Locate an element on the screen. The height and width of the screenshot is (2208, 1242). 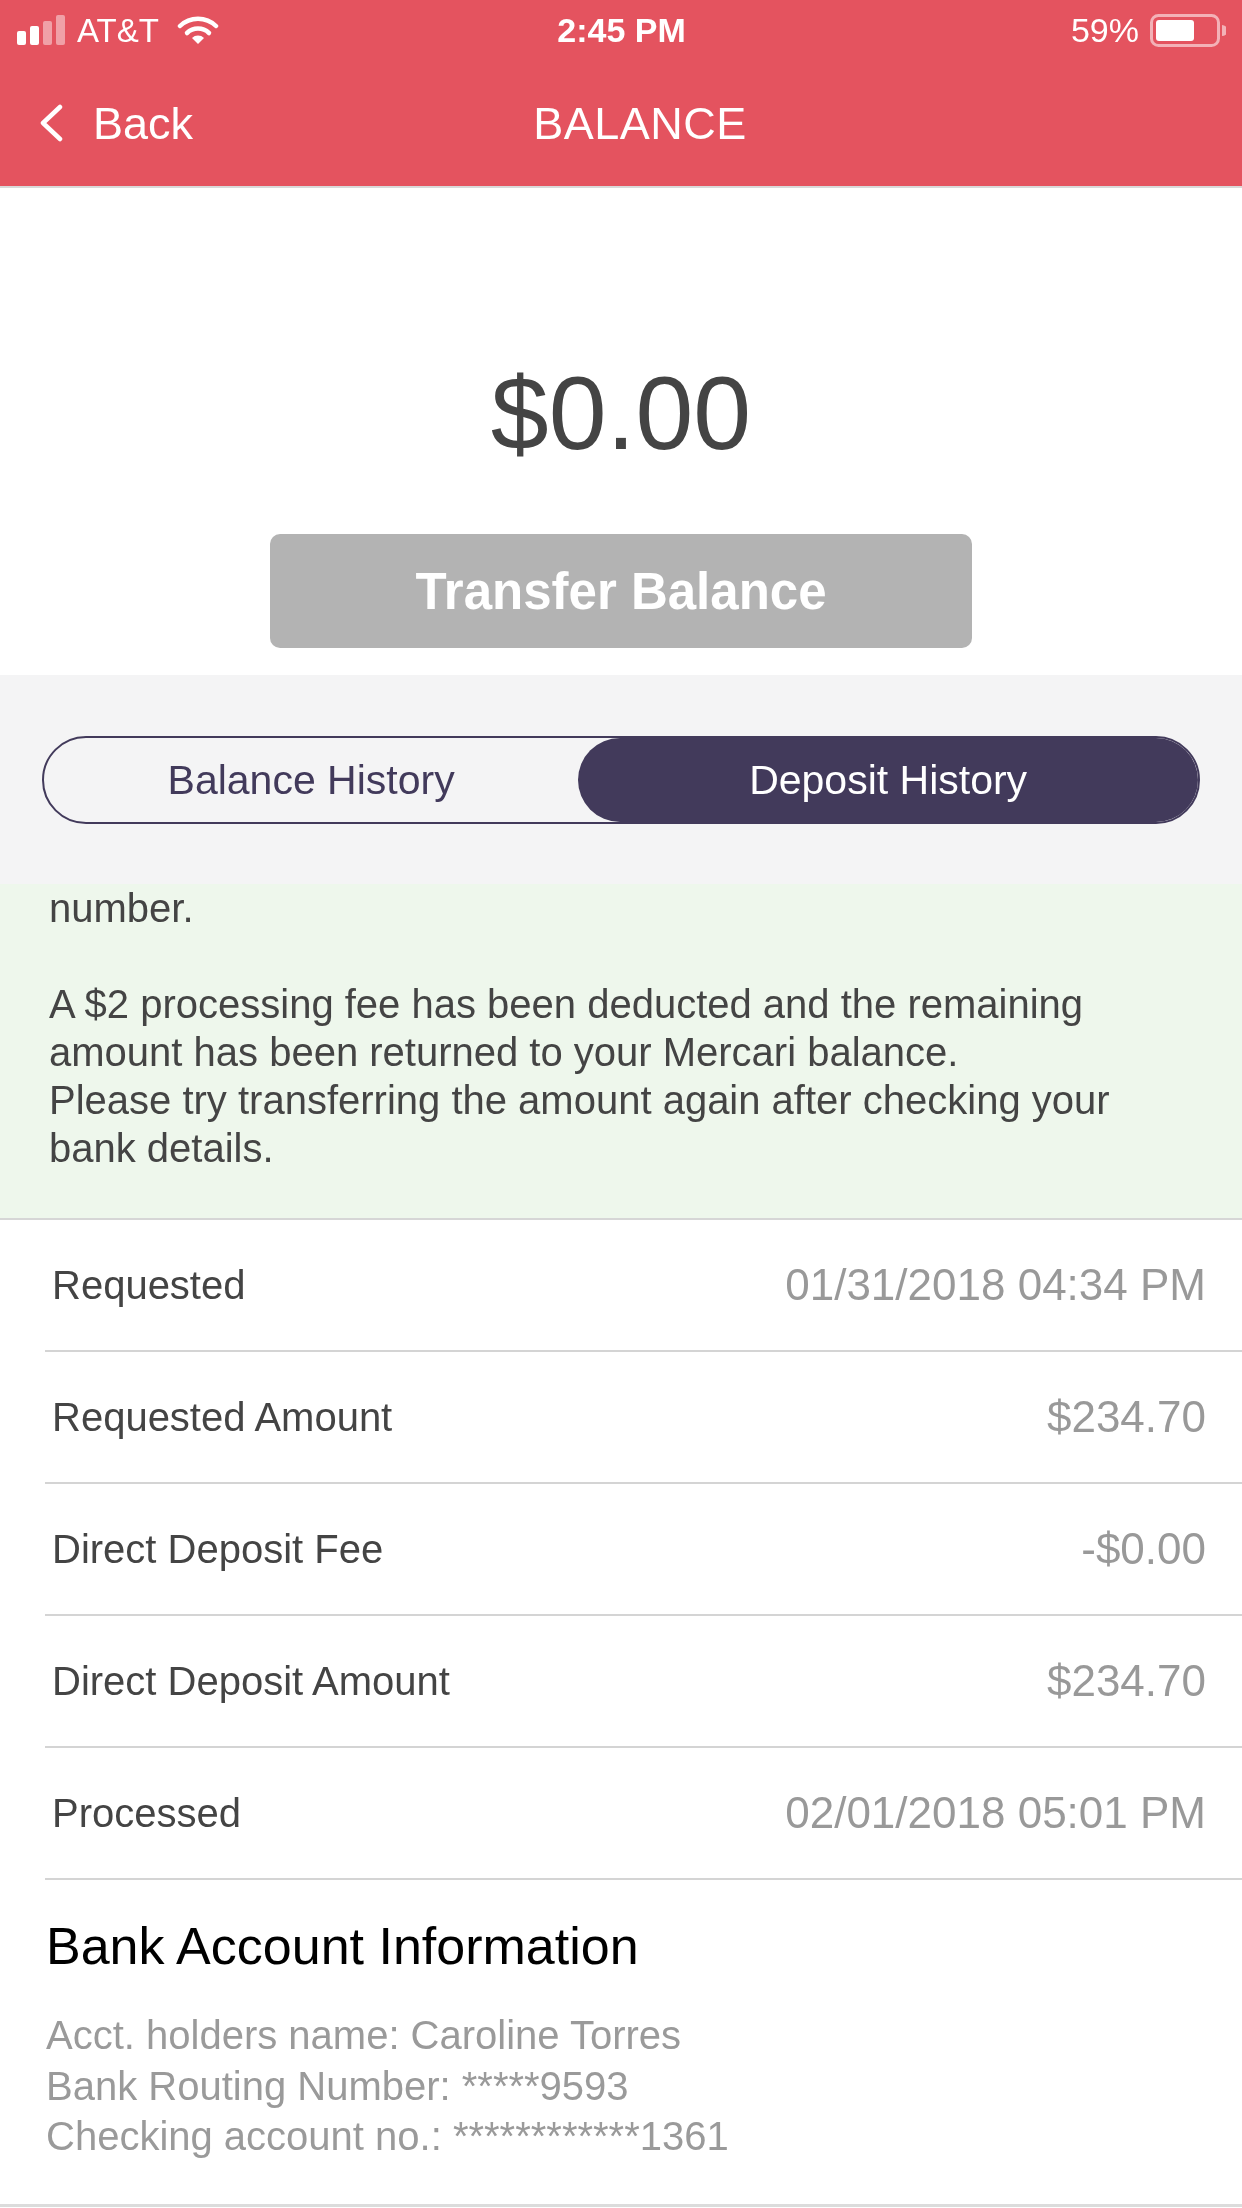
account-info-text: Acct. holders name: Caroline Torres is located at coordinates (364, 2035).